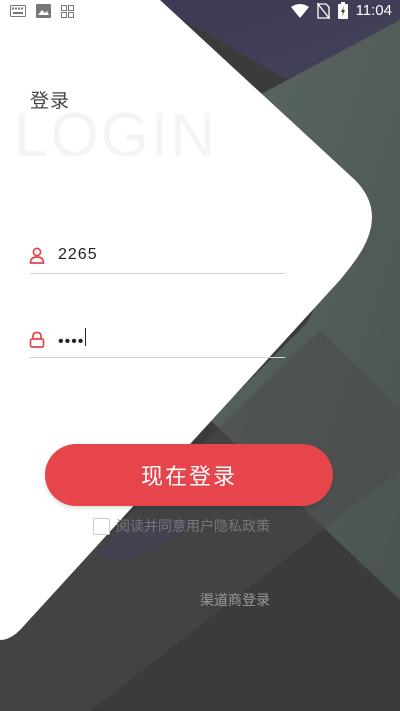 The height and width of the screenshot is (711, 400). Describe the element at coordinates (50, 101) in the screenshot. I see `page-title: 登录` at that location.